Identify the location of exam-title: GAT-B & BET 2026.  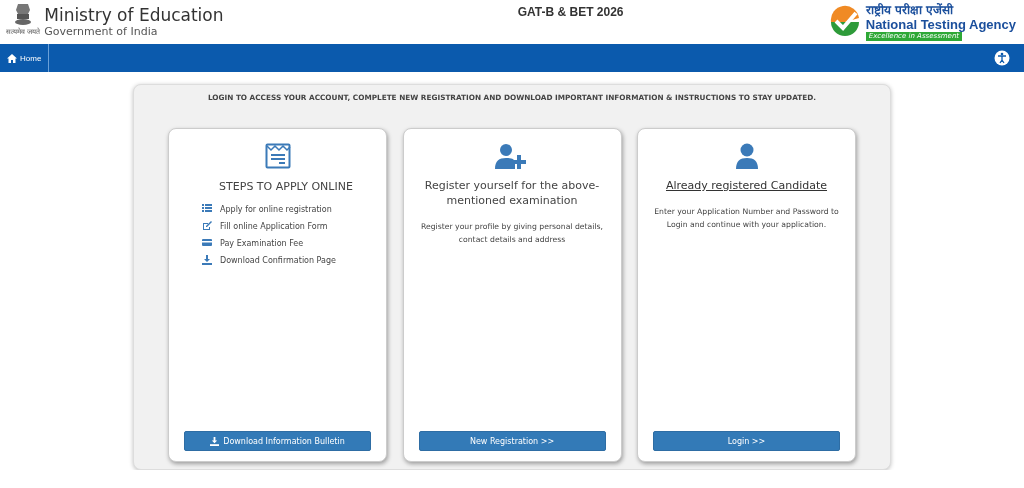
(570, 11).